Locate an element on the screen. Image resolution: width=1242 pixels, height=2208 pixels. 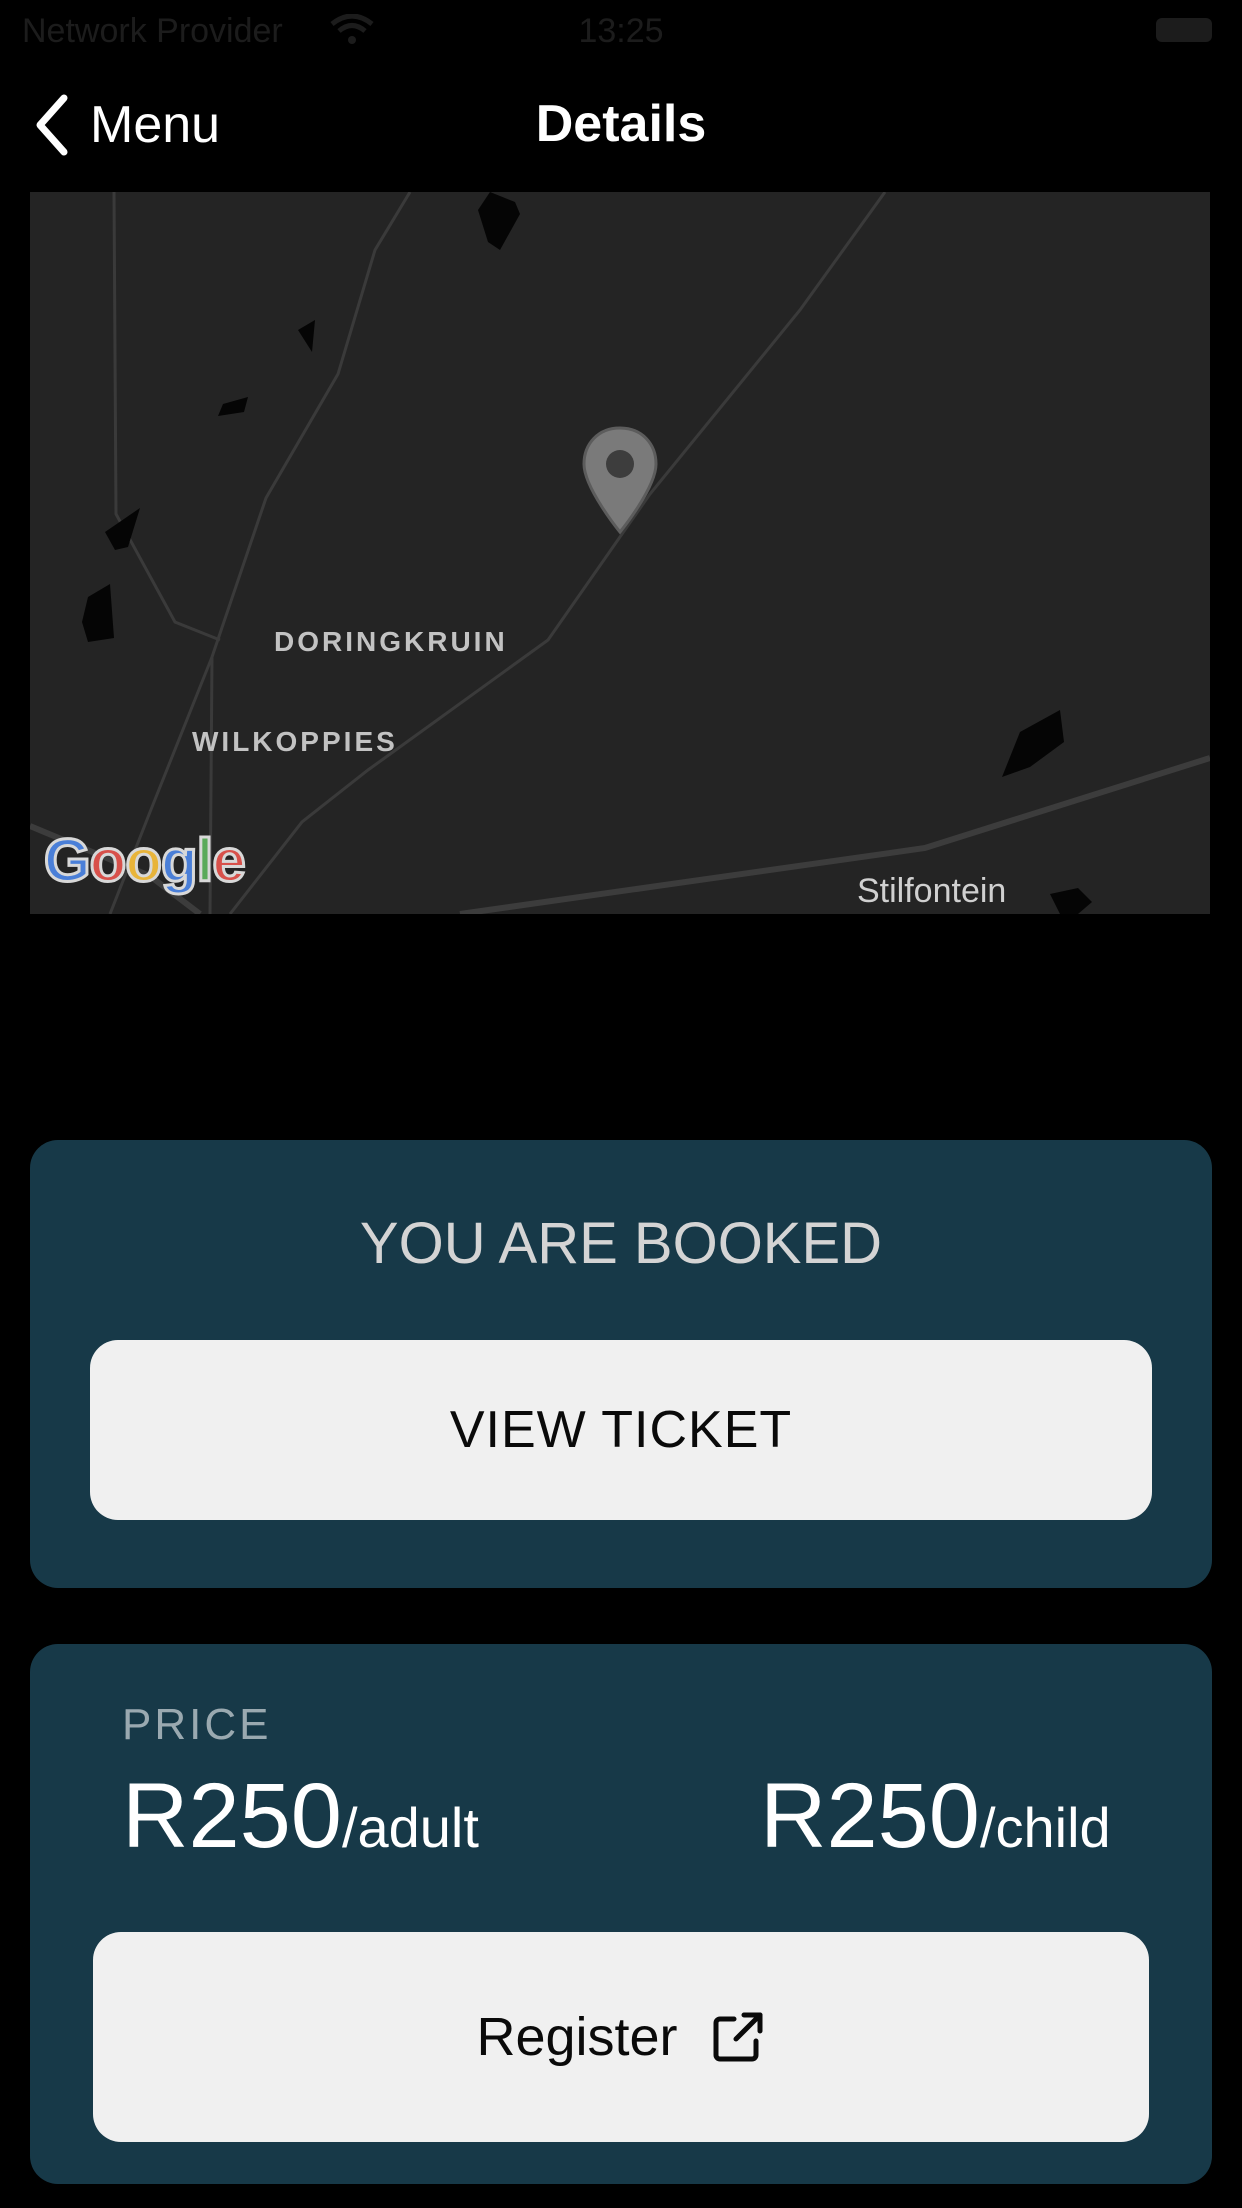
adult-price-amount: R250 is located at coordinates (232, 1816).